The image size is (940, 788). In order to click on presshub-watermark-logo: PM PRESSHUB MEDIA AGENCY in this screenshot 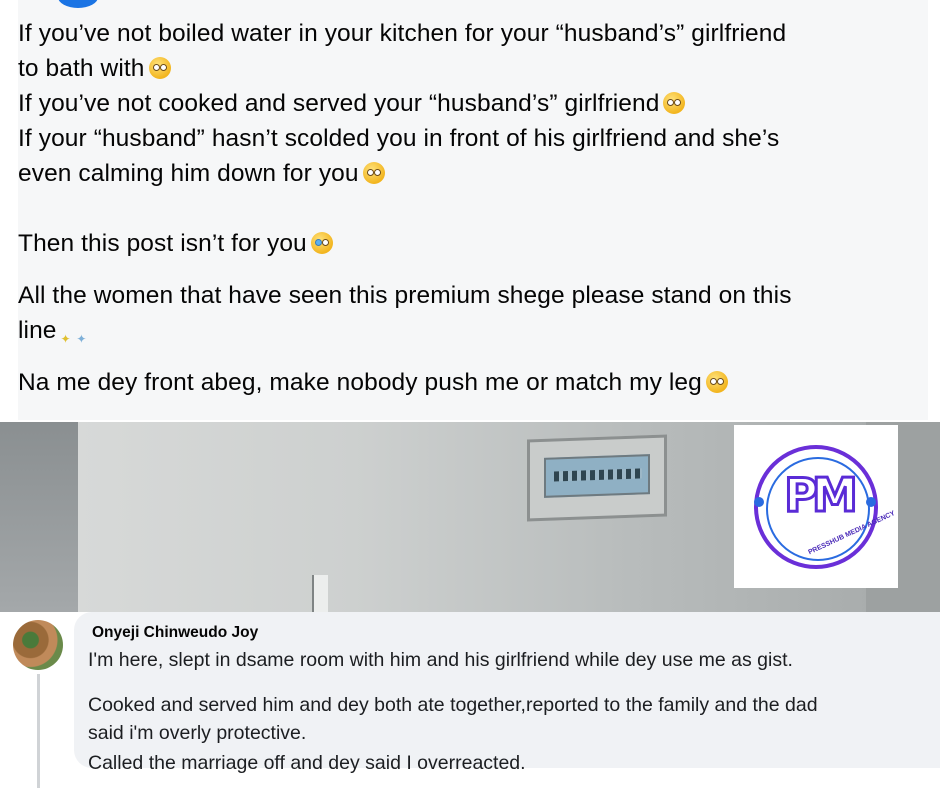, I will do `click(816, 506)`.